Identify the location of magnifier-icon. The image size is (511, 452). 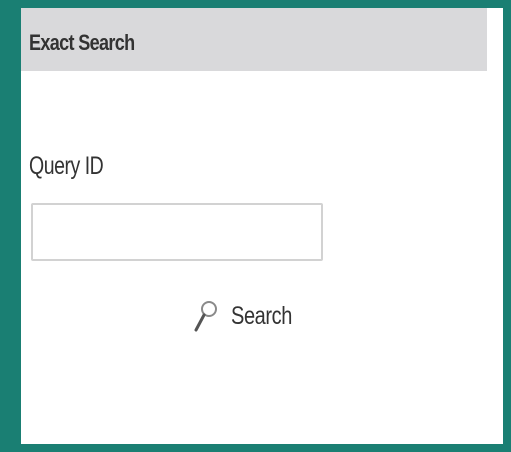
(206, 316).